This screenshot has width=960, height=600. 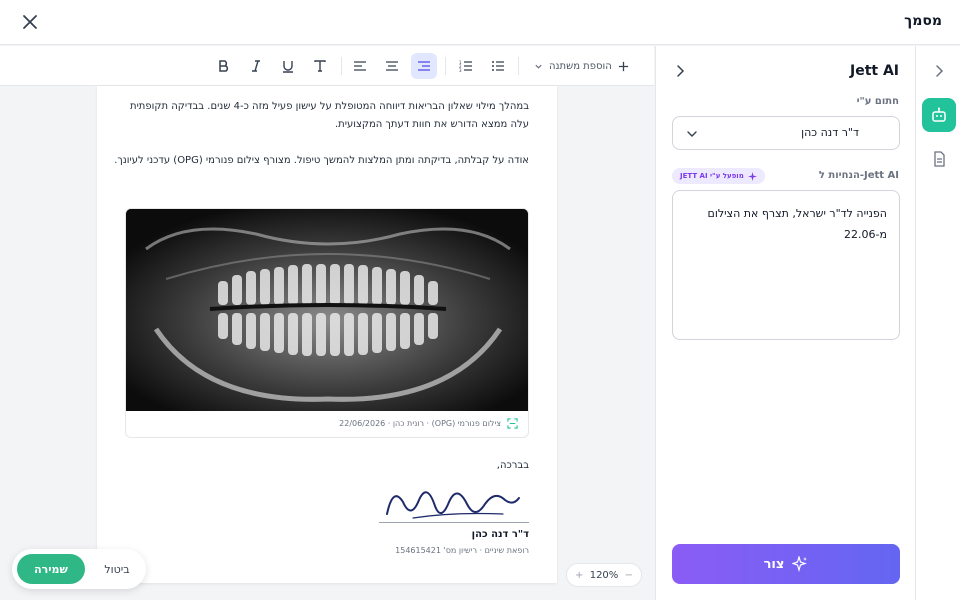 I want to click on sparkles-icon, so click(x=800, y=564).